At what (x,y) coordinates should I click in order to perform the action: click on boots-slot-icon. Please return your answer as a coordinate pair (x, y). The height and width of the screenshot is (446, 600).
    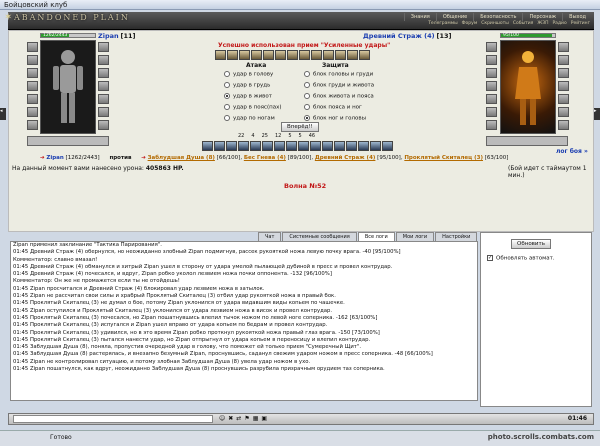
    Looking at the image, I should click on (103, 99).